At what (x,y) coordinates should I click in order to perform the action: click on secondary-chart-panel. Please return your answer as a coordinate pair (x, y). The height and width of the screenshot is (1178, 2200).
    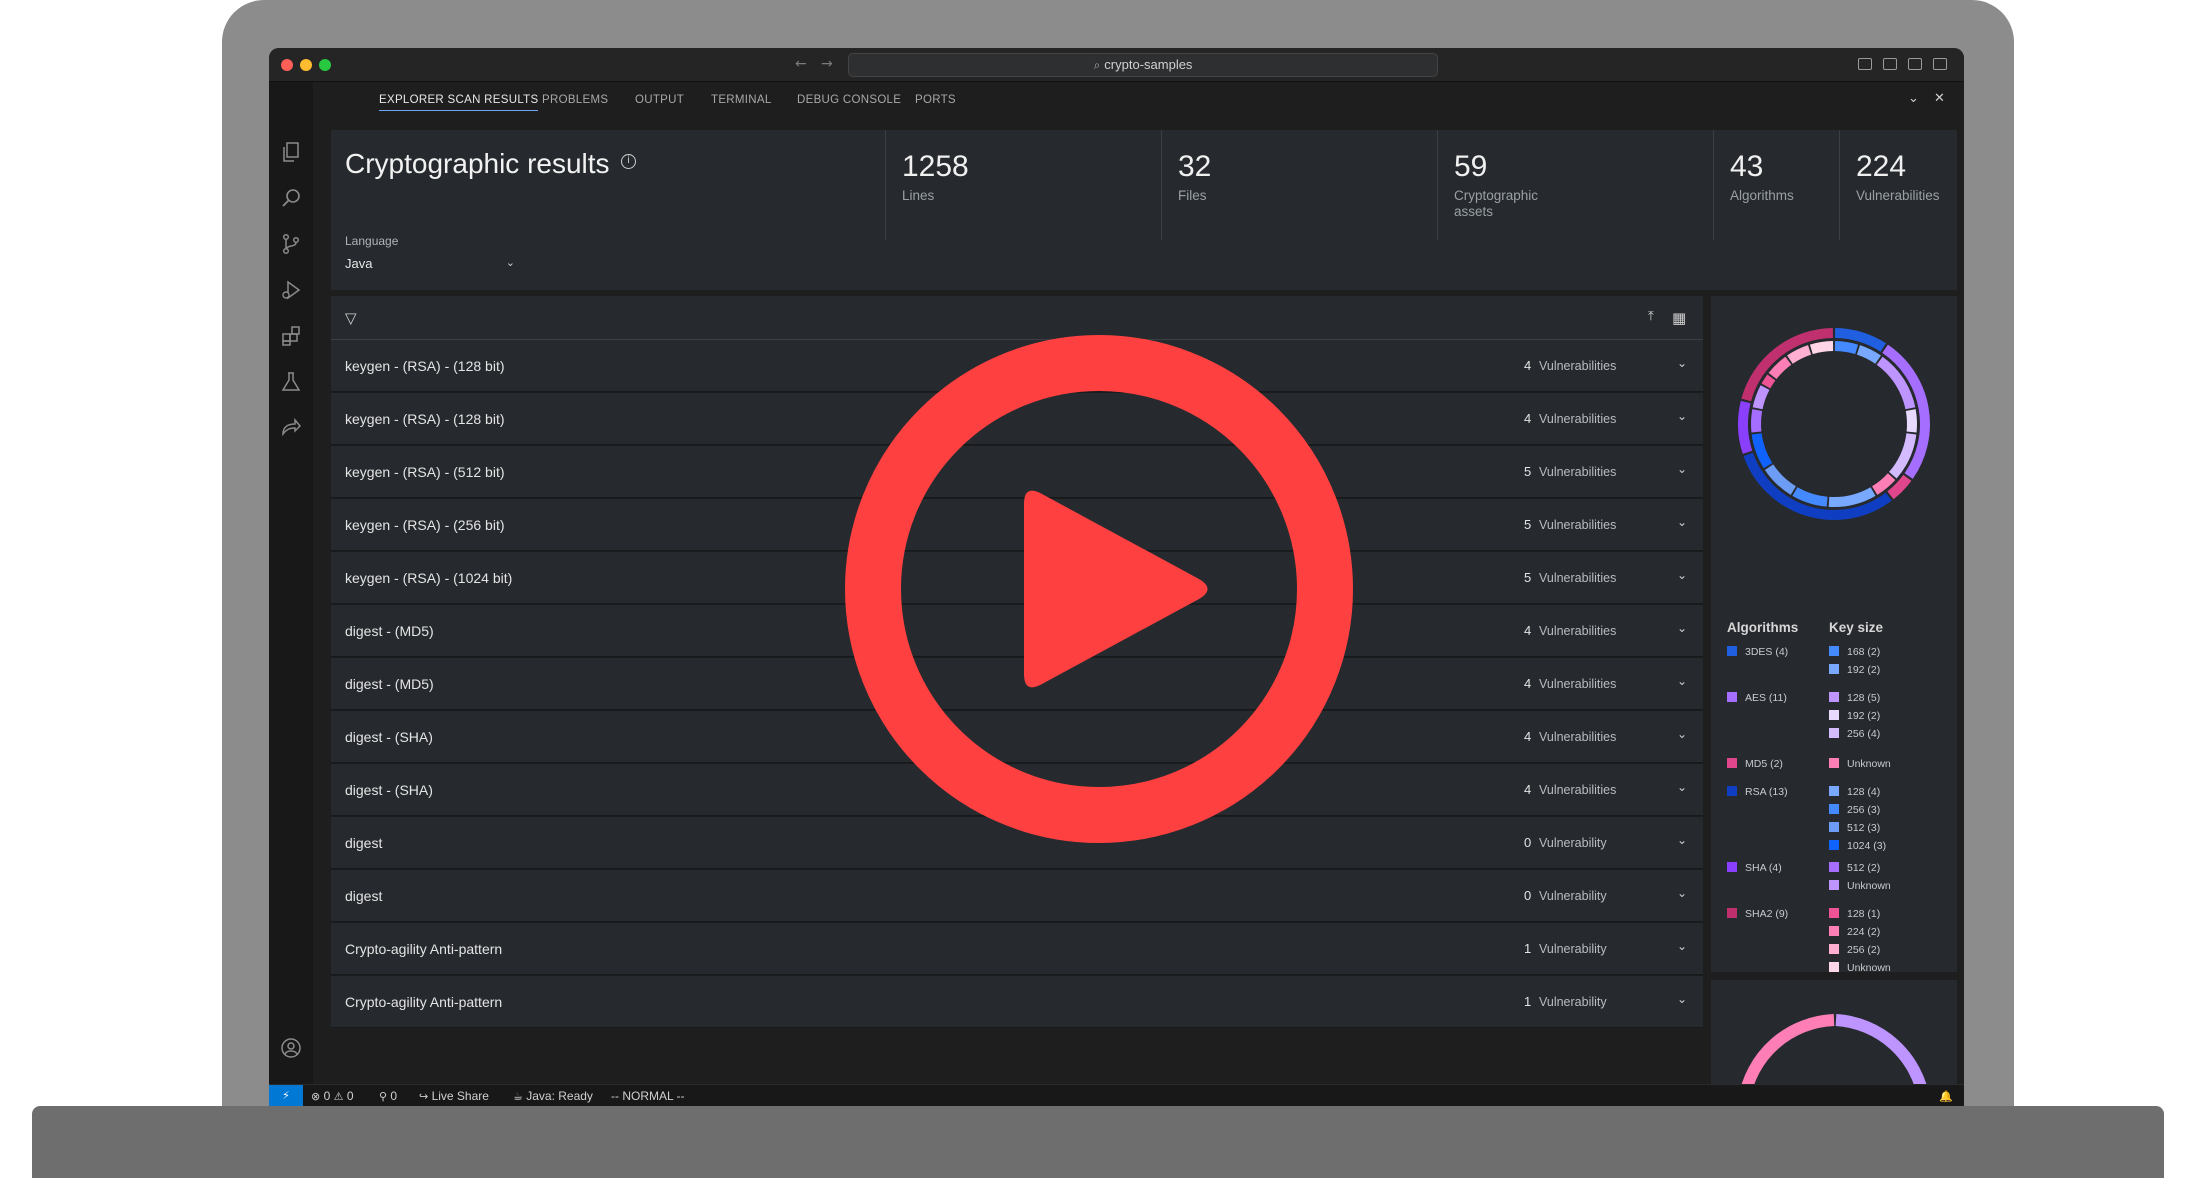
    Looking at the image, I should click on (1834, 1040).